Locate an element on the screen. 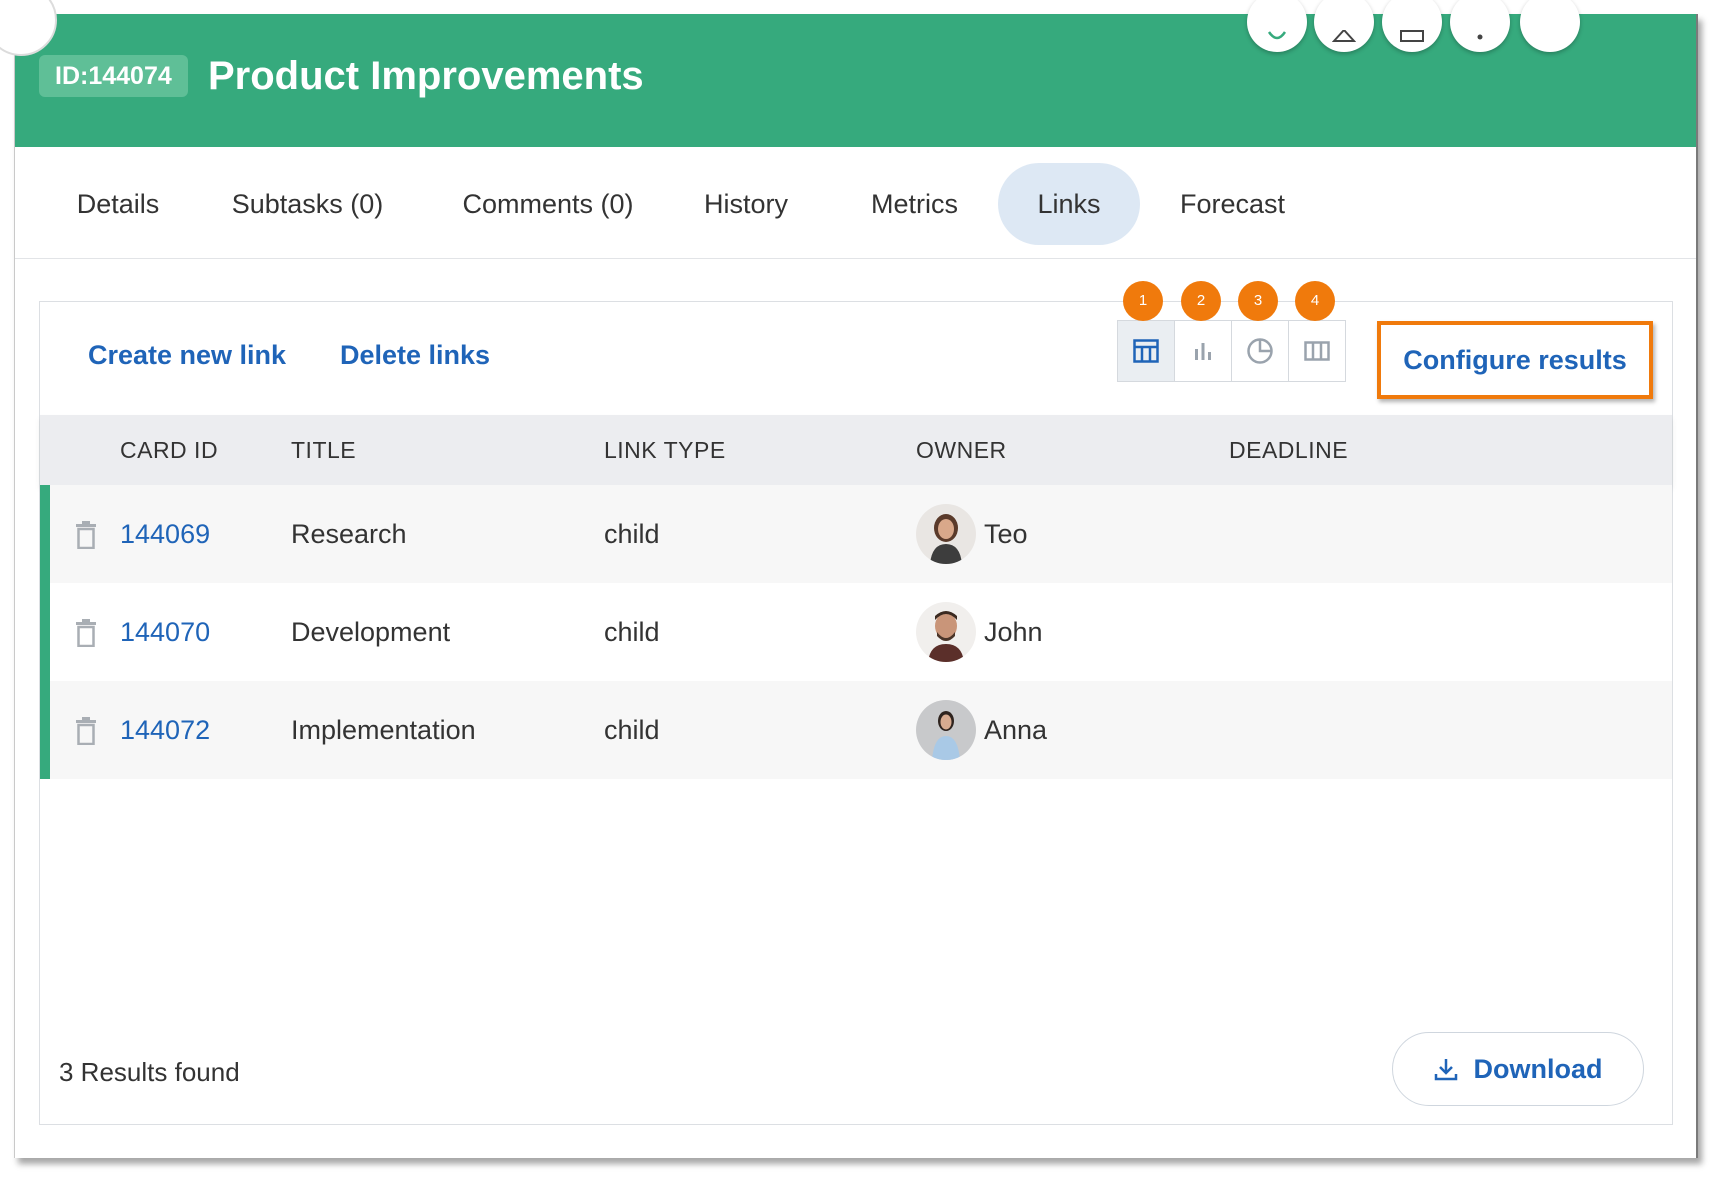 This screenshot has height=1178, width=1713. view-mode-group: 1 2 3 4 is located at coordinates (1231, 331).